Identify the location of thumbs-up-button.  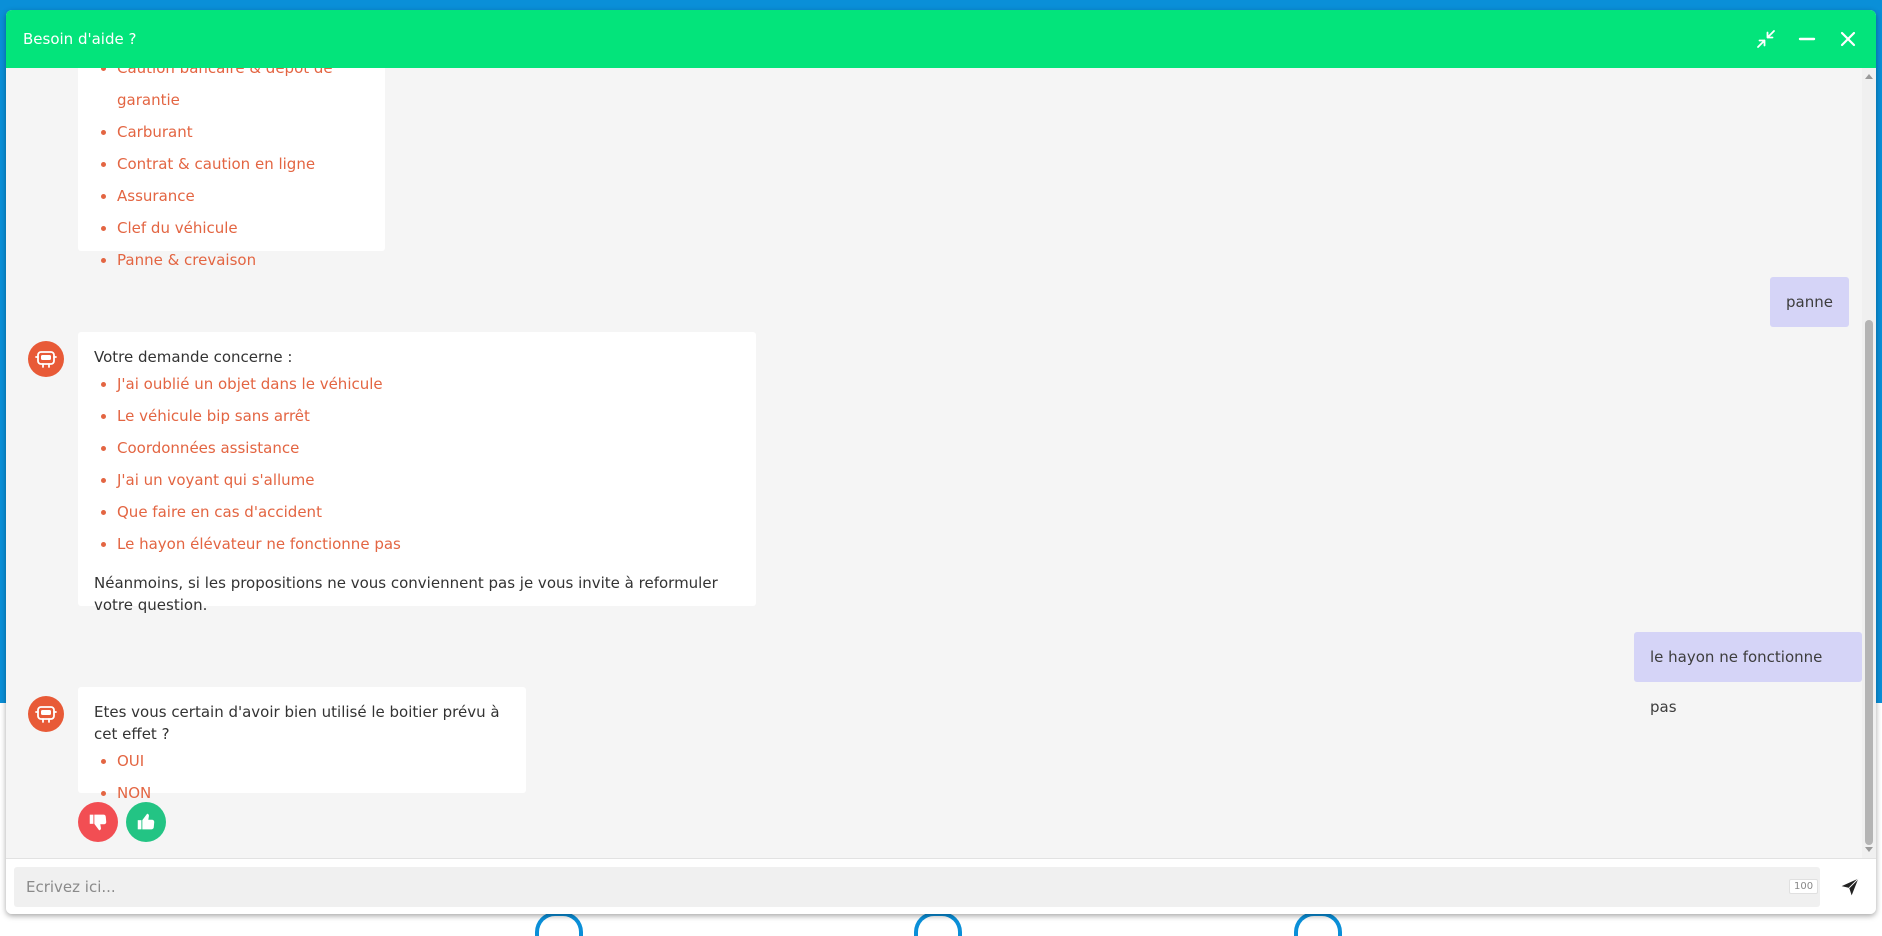
(146, 822).